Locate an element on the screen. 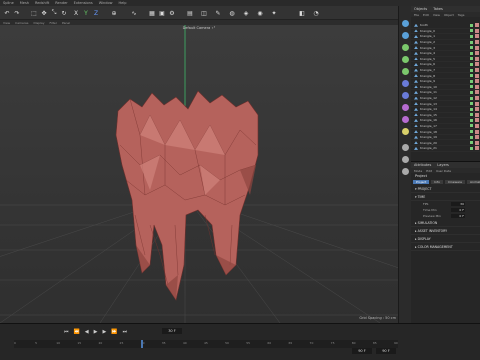  viewport-menu-view: View is located at coordinates (6, 23).